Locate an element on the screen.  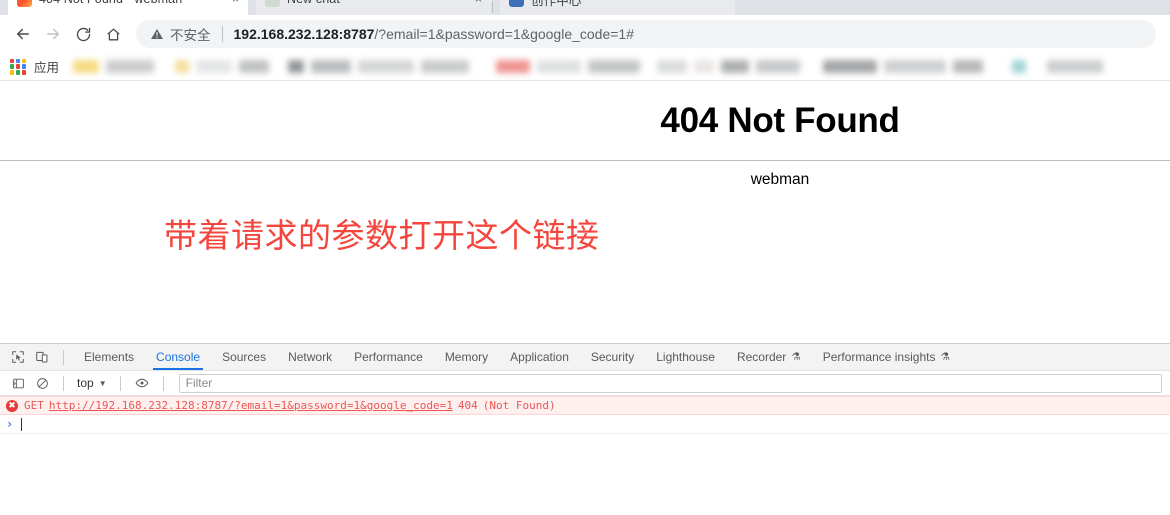
server-signature: webman is located at coordinates (780, 179).